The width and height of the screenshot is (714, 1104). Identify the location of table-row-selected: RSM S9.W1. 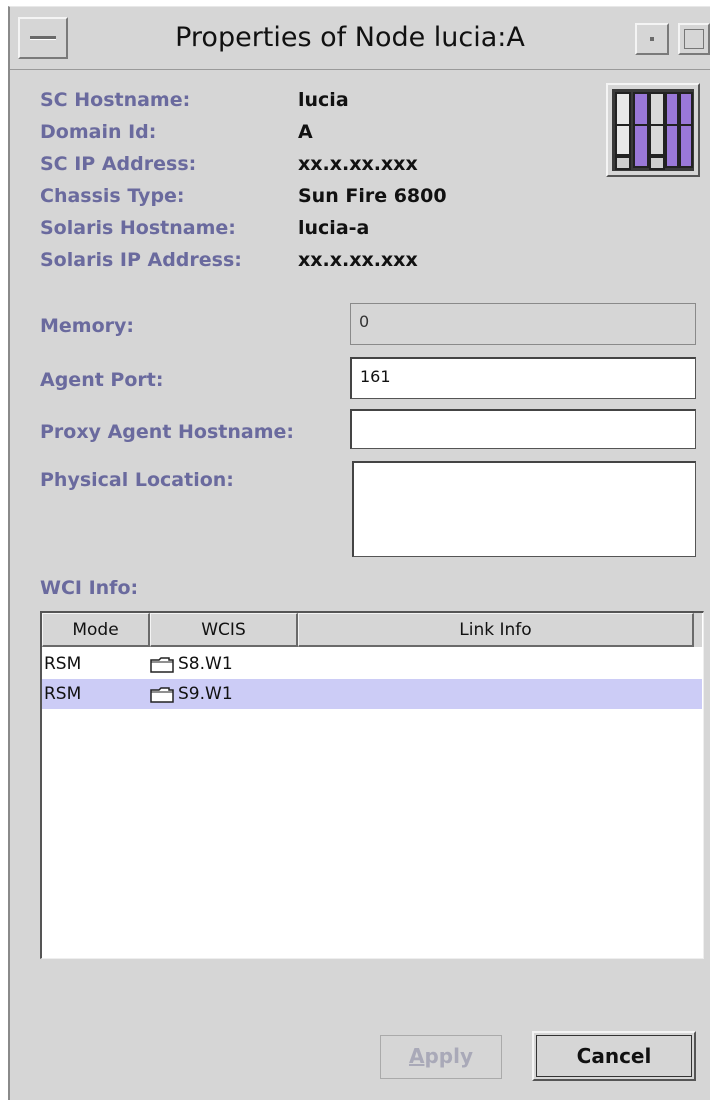
(372, 694).